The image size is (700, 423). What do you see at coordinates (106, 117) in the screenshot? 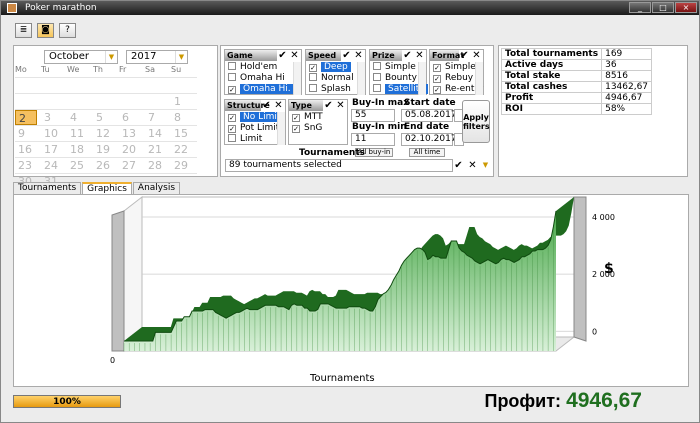
I see `calendar-day: 5` at bounding box center [106, 117].